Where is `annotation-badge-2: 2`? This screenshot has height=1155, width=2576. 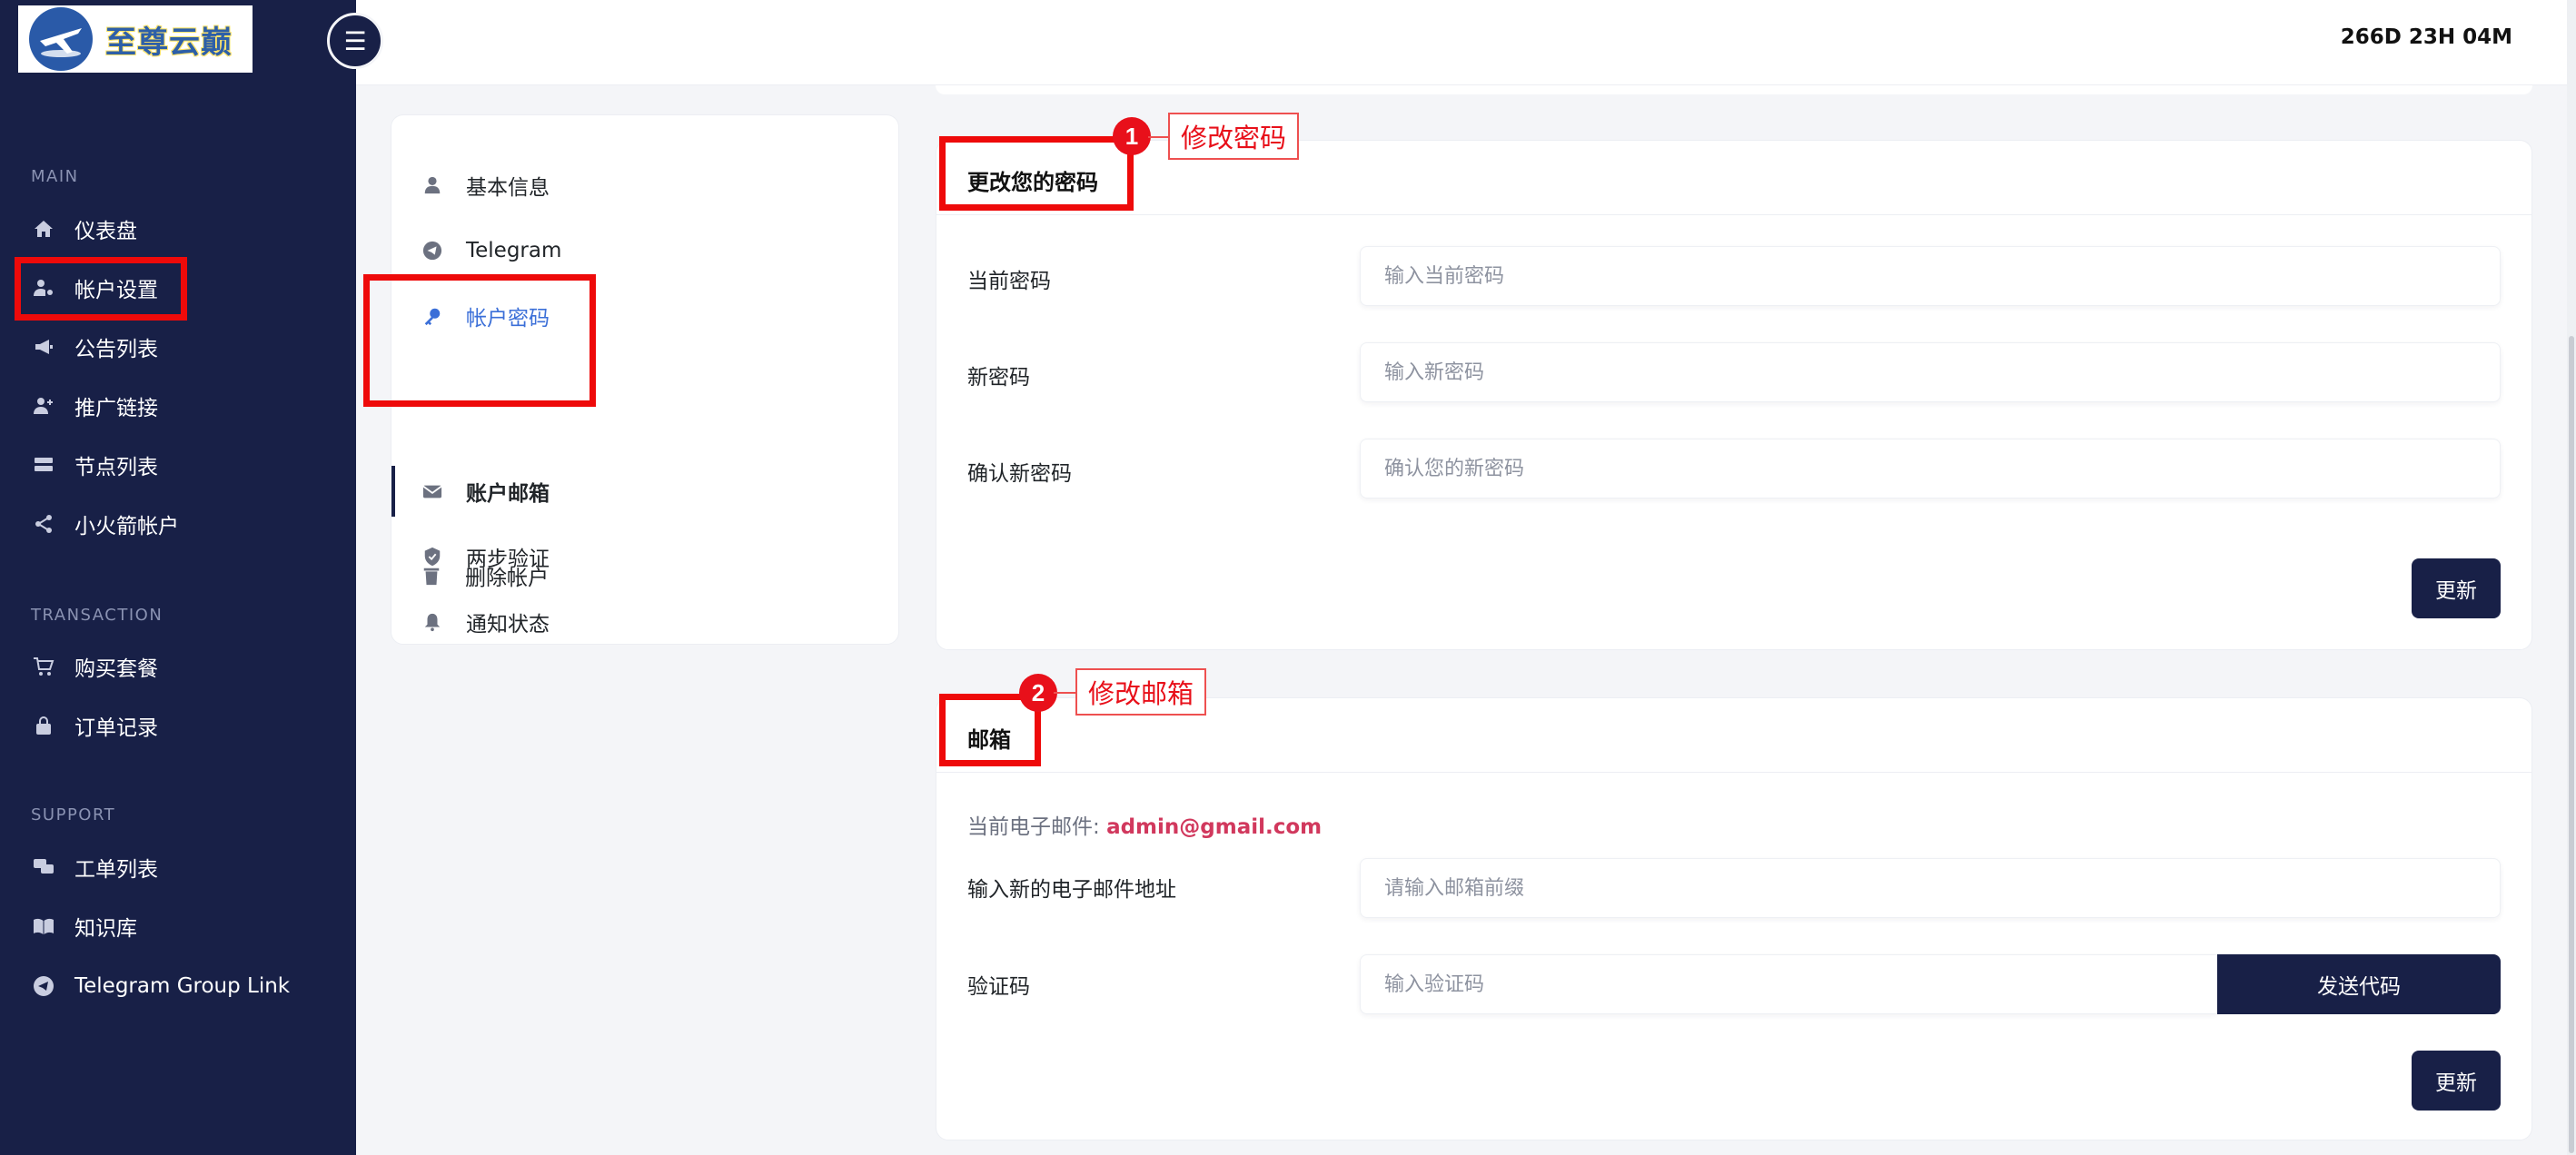
annotation-badge-2: 2 is located at coordinates (1038, 693).